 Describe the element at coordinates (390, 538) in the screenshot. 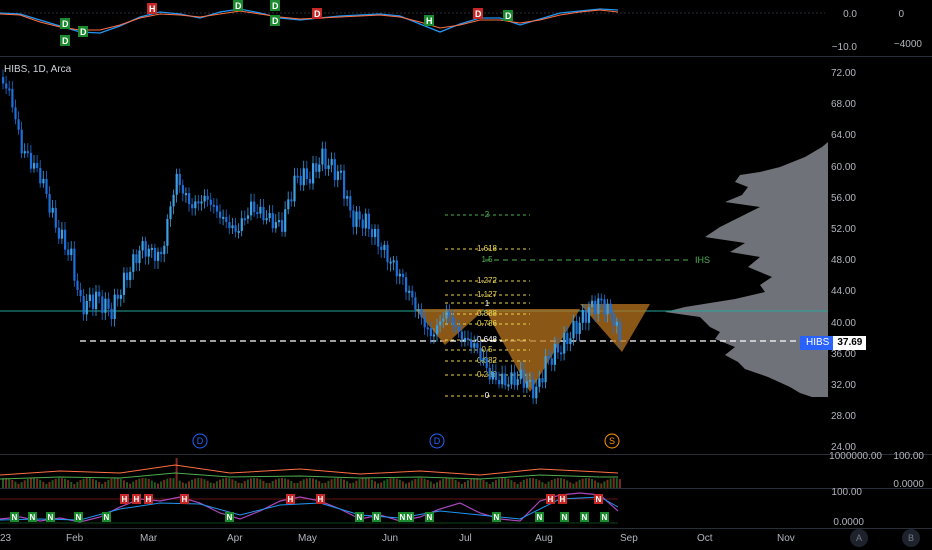

I see `month-label: Jun` at that location.